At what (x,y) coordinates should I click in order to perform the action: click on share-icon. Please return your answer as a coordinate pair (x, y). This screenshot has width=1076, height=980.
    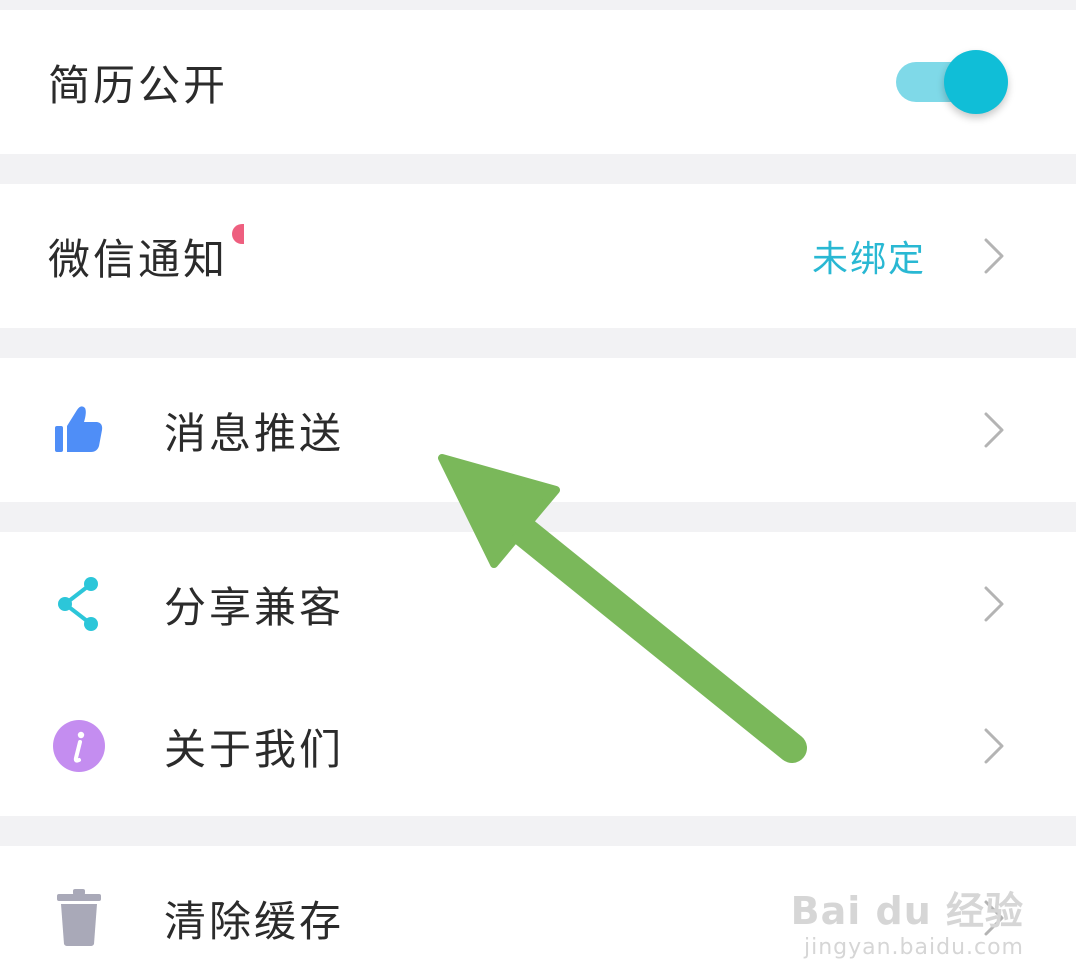
    Looking at the image, I should click on (79, 604).